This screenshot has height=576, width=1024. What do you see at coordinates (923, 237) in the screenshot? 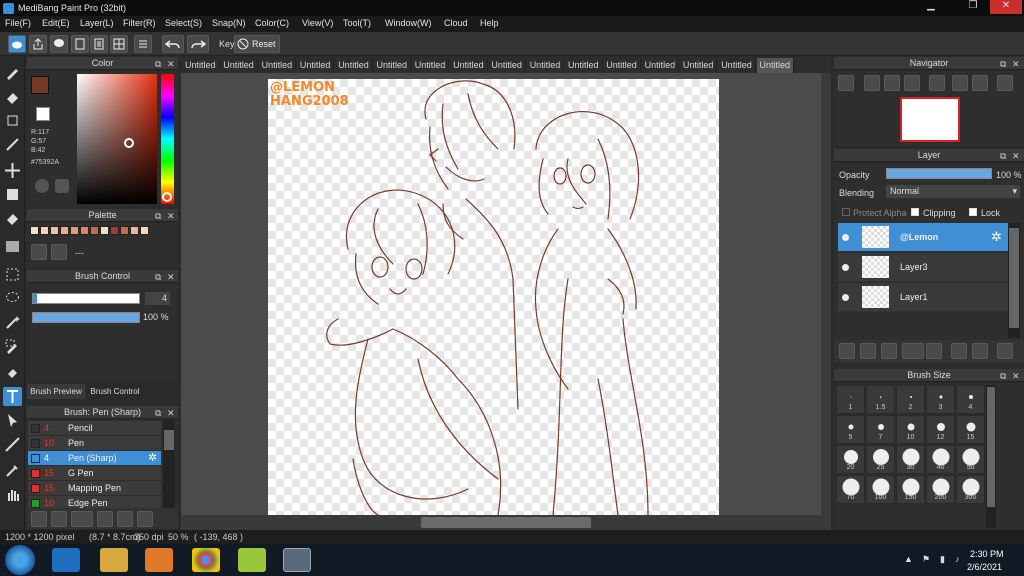
I see `layer-row: @Lemon ✲` at bounding box center [923, 237].